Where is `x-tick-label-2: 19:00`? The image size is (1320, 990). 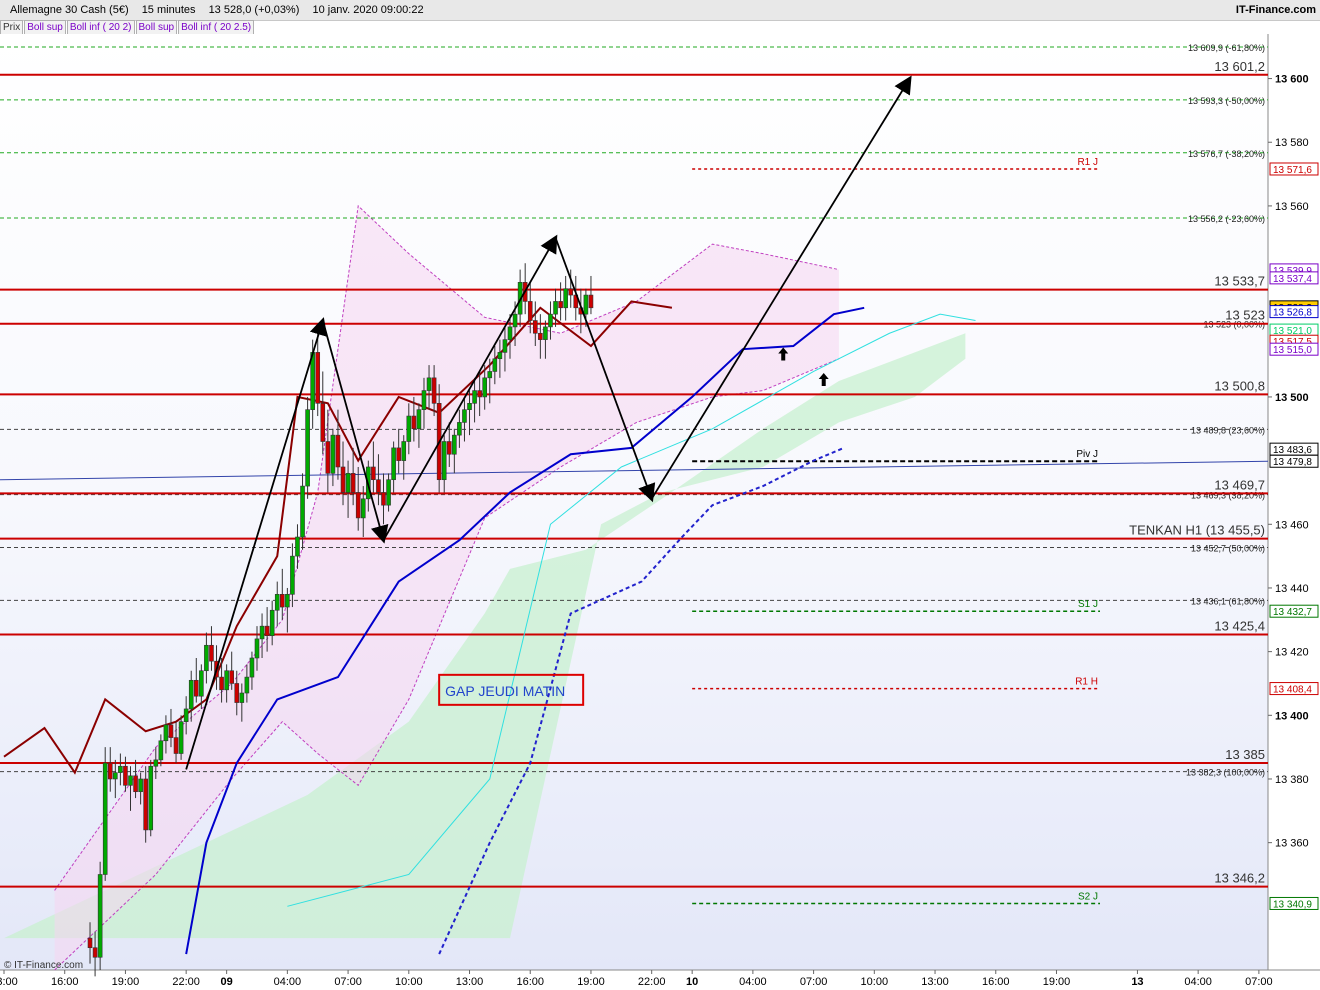
x-tick-label-2: 19:00 is located at coordinates (126, 982).